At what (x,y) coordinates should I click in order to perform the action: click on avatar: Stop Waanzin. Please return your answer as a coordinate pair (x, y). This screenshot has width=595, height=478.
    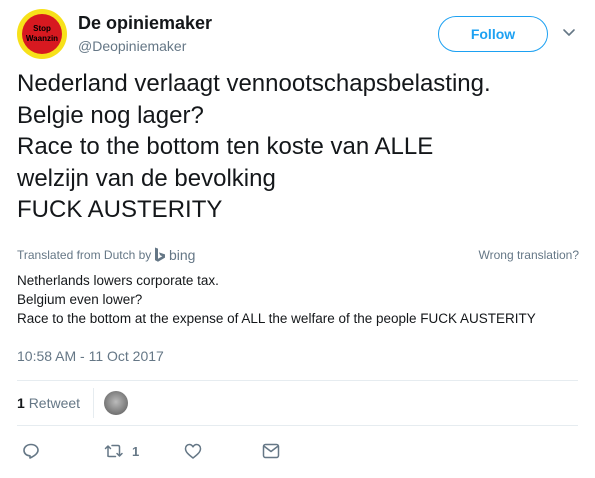
    Looking at the image, I should click on (42, 34).